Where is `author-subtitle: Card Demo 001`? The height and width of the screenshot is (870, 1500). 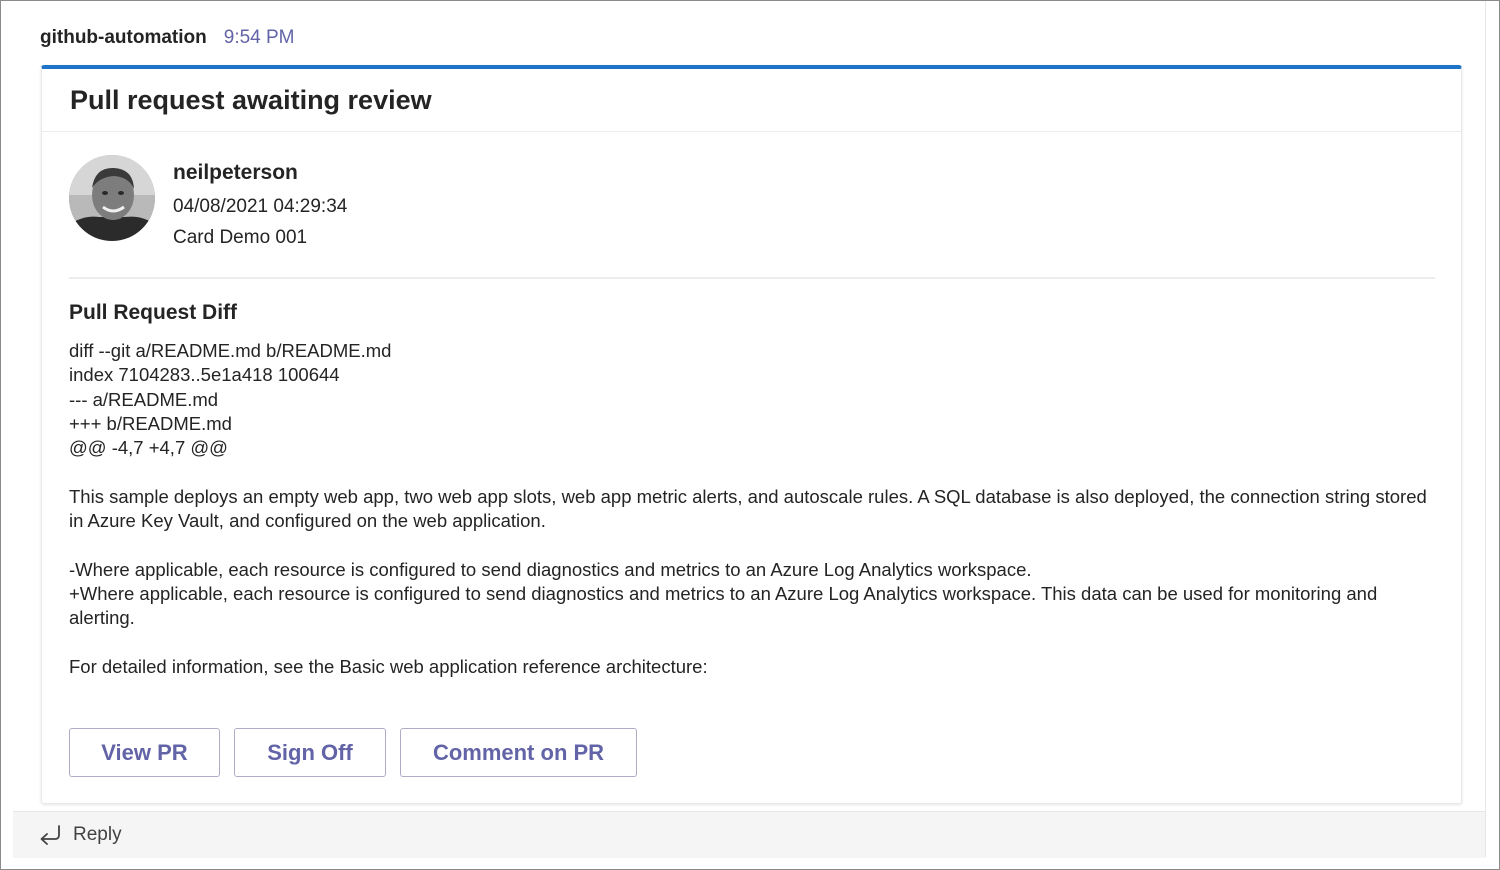 author-subtitle: Card Demo 001 is located at coordinates (240, 237).